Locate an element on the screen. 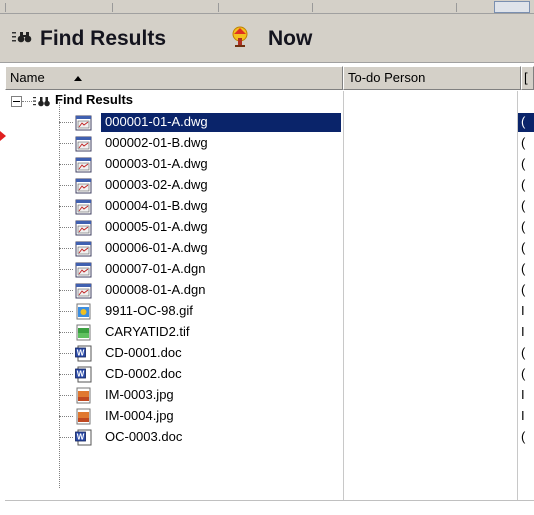 This screenshot has height=515, width=534. tree-file-row: W CD-0002.doc ( is located at coordinates (269, 374).